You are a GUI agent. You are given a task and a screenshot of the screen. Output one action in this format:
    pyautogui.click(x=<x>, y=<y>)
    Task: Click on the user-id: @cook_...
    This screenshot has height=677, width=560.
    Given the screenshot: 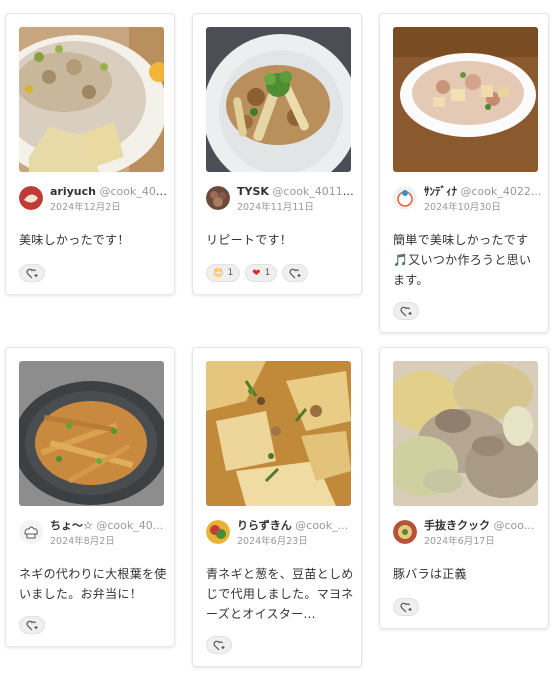 What is the action you would take?
    pyautogui.click(x=322, y=525)
    